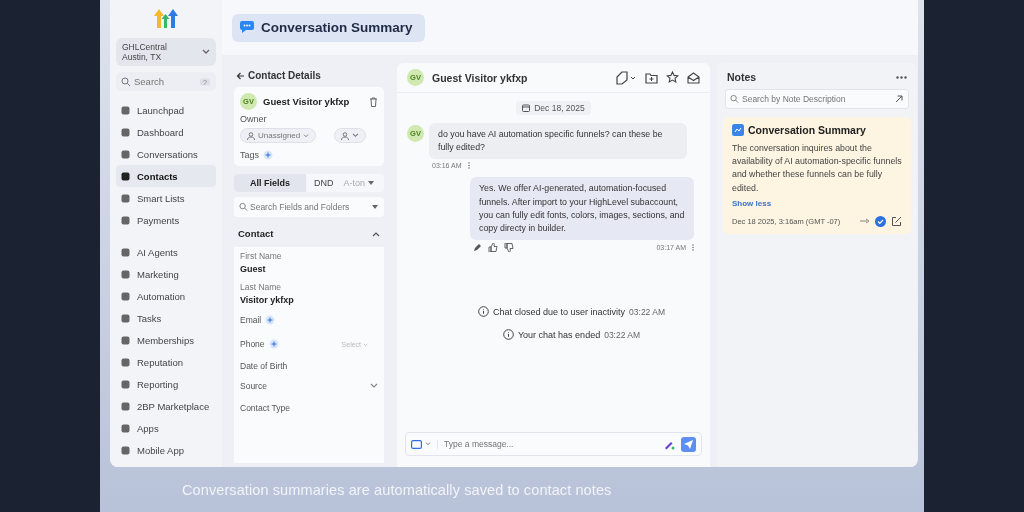  I want to click on back-arrow-icon, so click(240, 75).